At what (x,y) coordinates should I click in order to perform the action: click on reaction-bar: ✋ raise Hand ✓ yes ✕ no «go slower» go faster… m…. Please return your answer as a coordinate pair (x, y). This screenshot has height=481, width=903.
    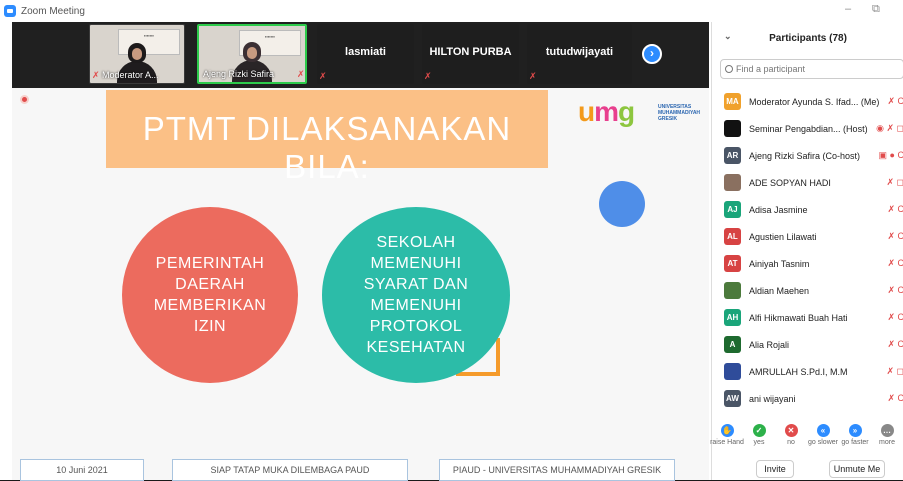
    Looking at the image, I should click on (806, 437).